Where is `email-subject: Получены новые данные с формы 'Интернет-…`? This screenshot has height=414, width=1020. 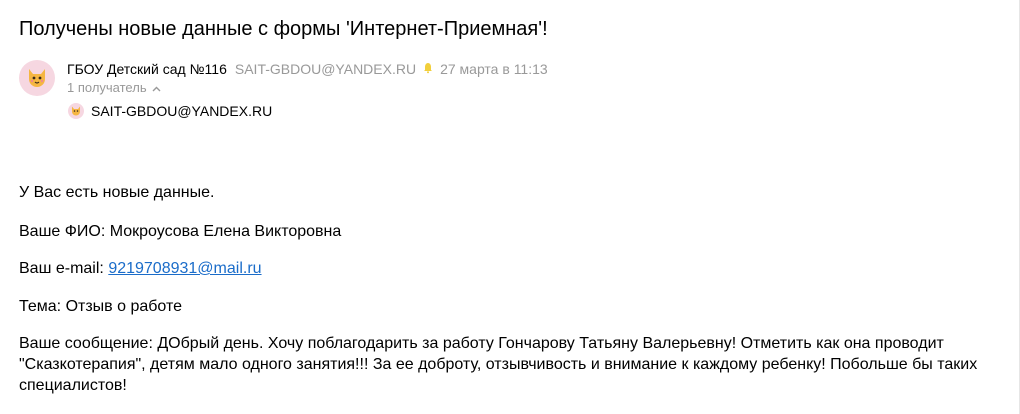 email-subject: Получены новые данные с формы 'Интернет-… is located at coordinates (283, 29).